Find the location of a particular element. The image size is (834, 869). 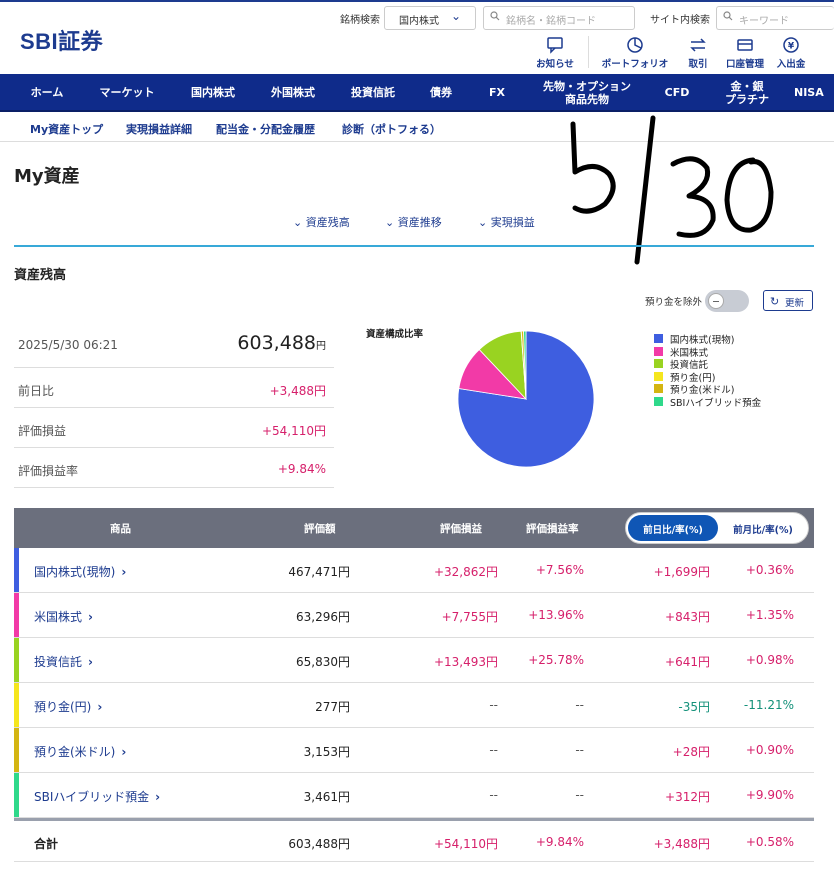

account-button: 口座管理 is located at coordinates (745, 53).